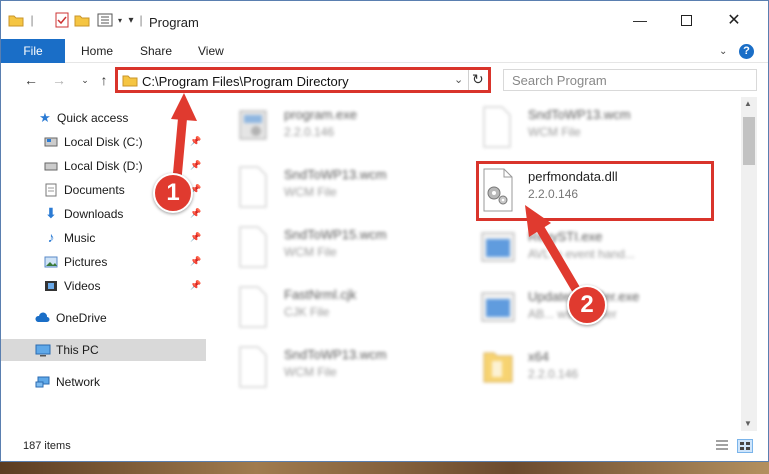 The height and width of the screenshot is (474, 769). Describe the element at coordinates (384, 468) in the screenshot. I see `desktop-background` at that location.